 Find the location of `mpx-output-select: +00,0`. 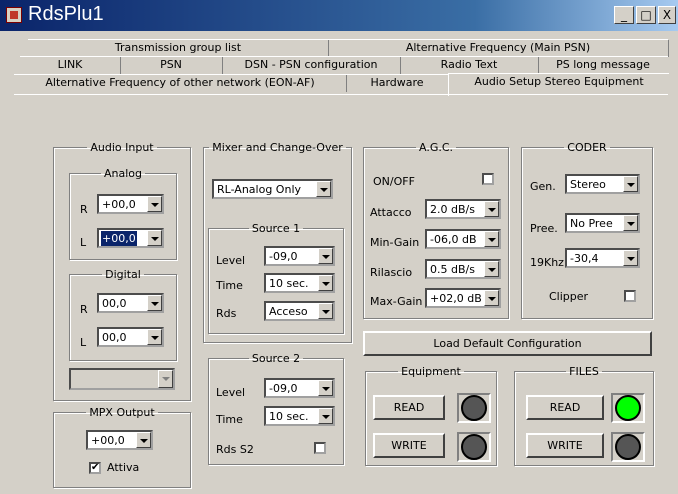

mpx-output-select: +00,0 is located at coordinates (119, 440).